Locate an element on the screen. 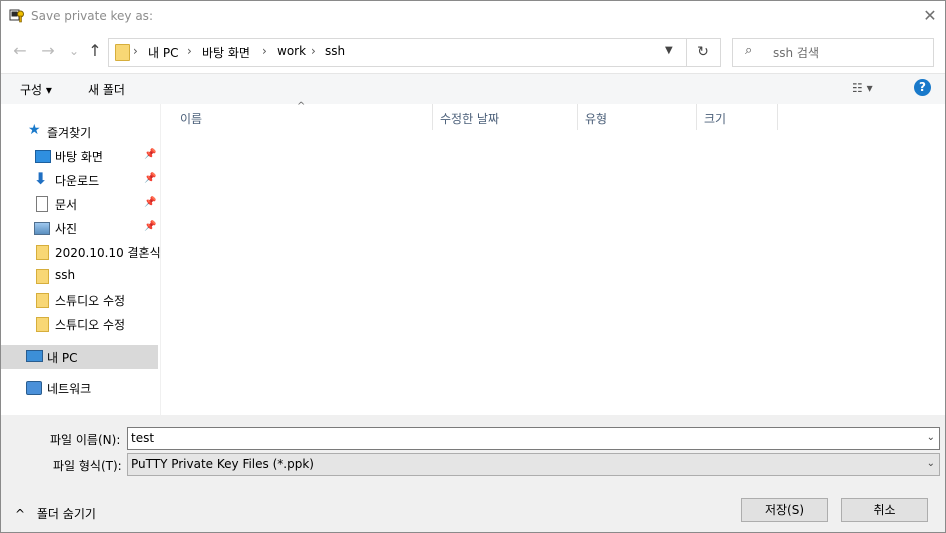 Image resolution: width=946 pixels, height=533 pixels. sidebar-item-documents: 문서 📌 is located at coordinates (79, 204).